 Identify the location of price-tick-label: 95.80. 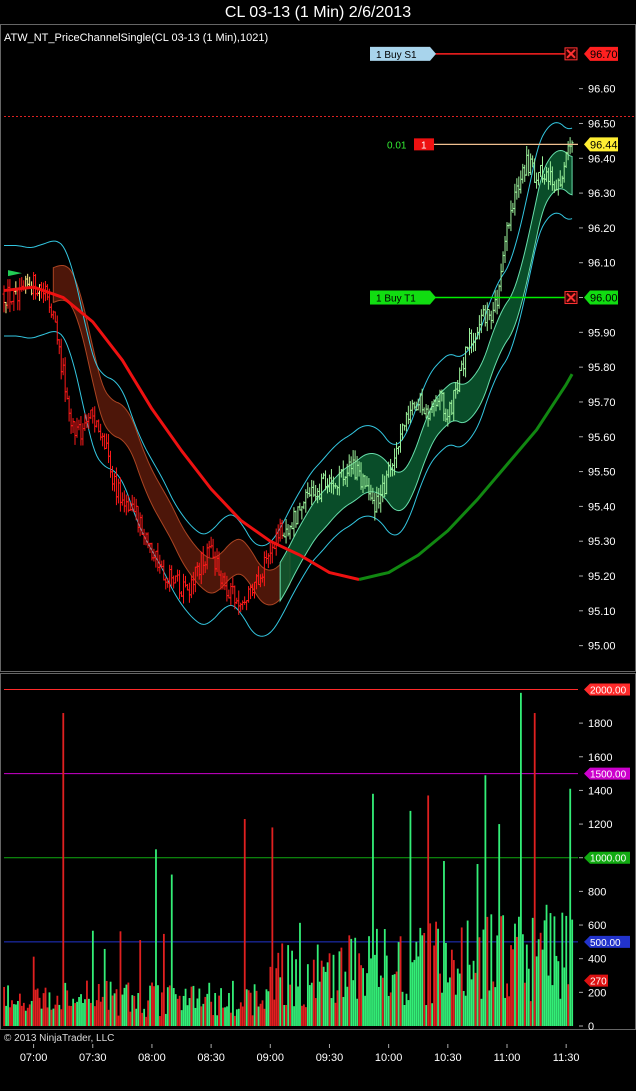
(602, 368).